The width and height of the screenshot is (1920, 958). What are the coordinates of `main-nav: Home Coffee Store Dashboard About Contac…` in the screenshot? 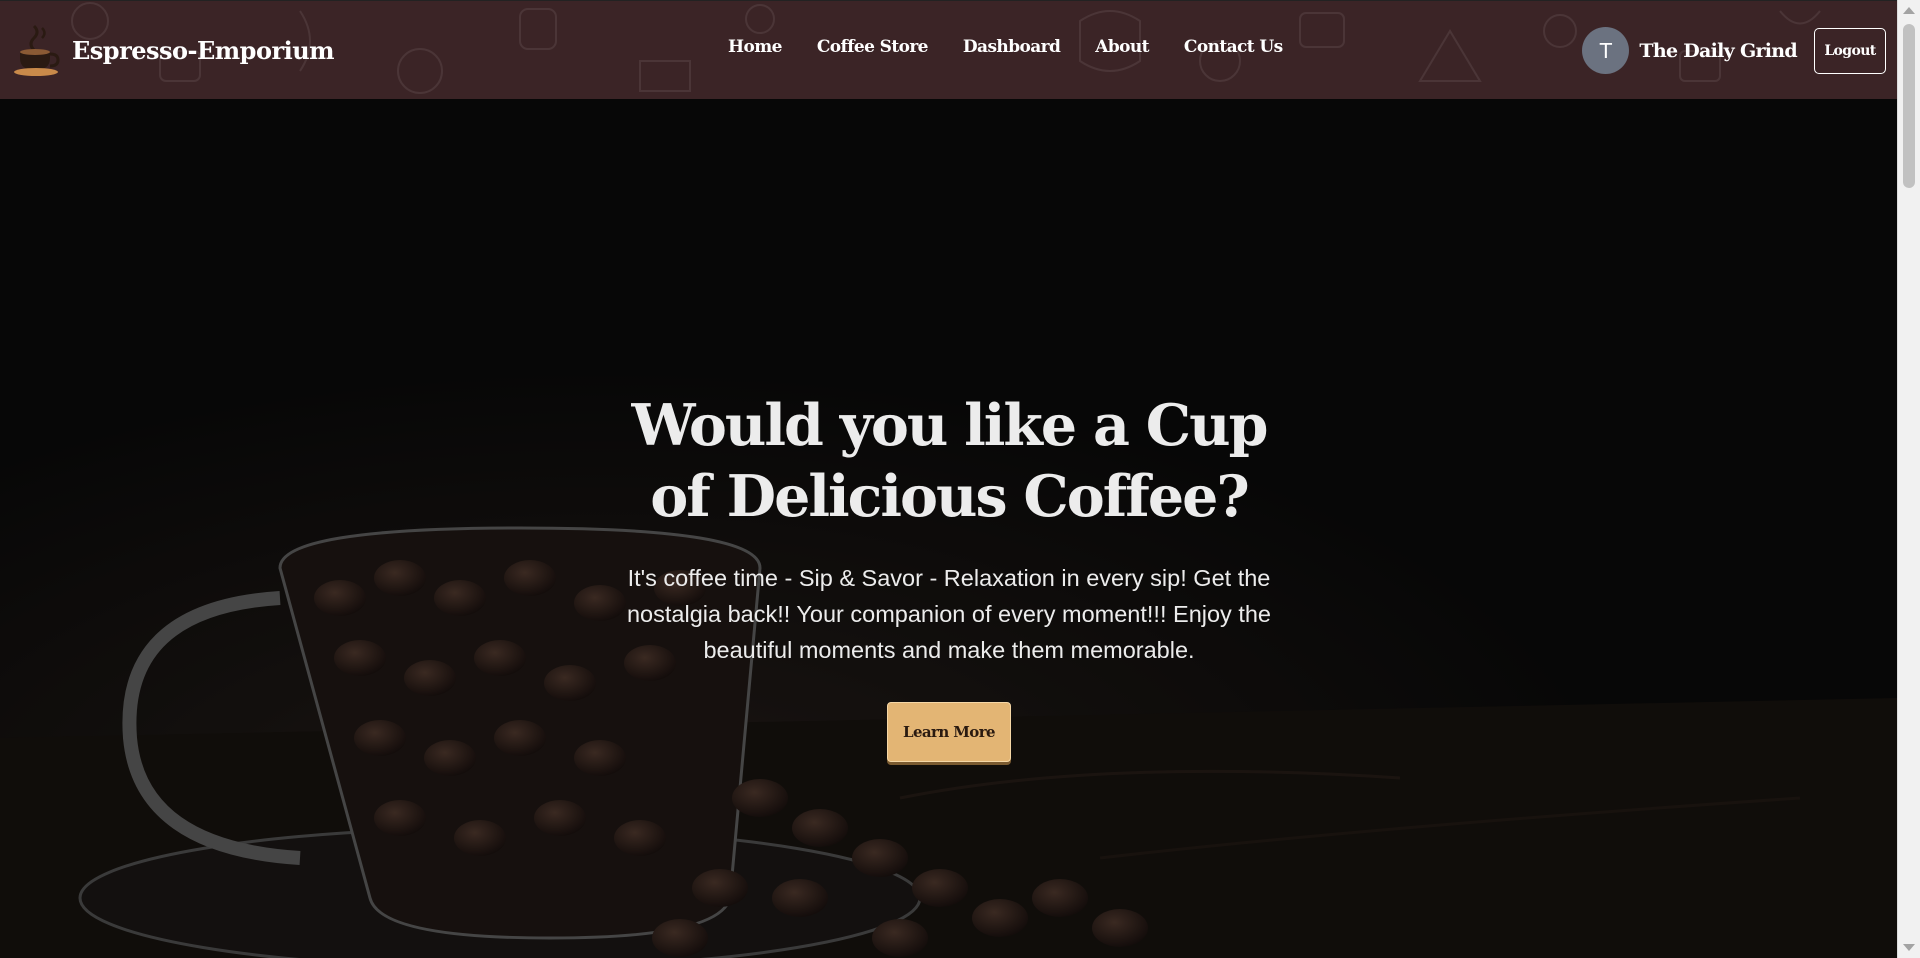 It's located at (1023, 47).